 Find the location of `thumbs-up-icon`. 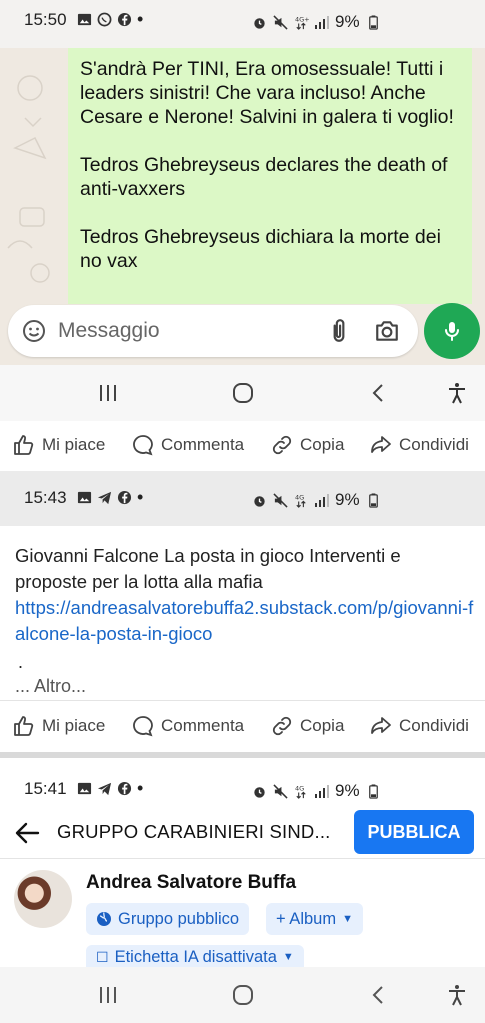

thumbs-up-icon is located at coordinates (24, 445).